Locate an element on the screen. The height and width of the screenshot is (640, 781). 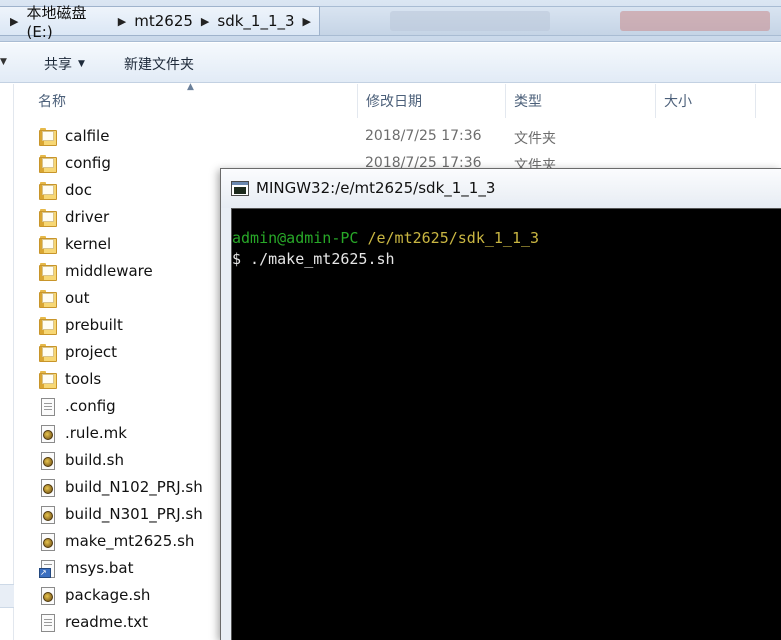
share-button: 共享 ▼ is located at coordinates (64, 64).